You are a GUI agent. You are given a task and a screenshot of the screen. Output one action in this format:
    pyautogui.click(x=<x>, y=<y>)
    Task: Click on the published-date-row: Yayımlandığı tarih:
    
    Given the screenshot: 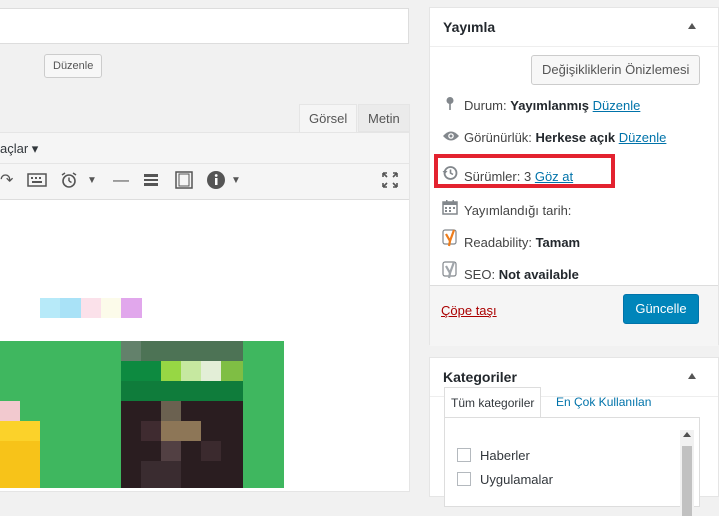 What is the action you would take?
    pyautogui.click(x=506, y=208)
    